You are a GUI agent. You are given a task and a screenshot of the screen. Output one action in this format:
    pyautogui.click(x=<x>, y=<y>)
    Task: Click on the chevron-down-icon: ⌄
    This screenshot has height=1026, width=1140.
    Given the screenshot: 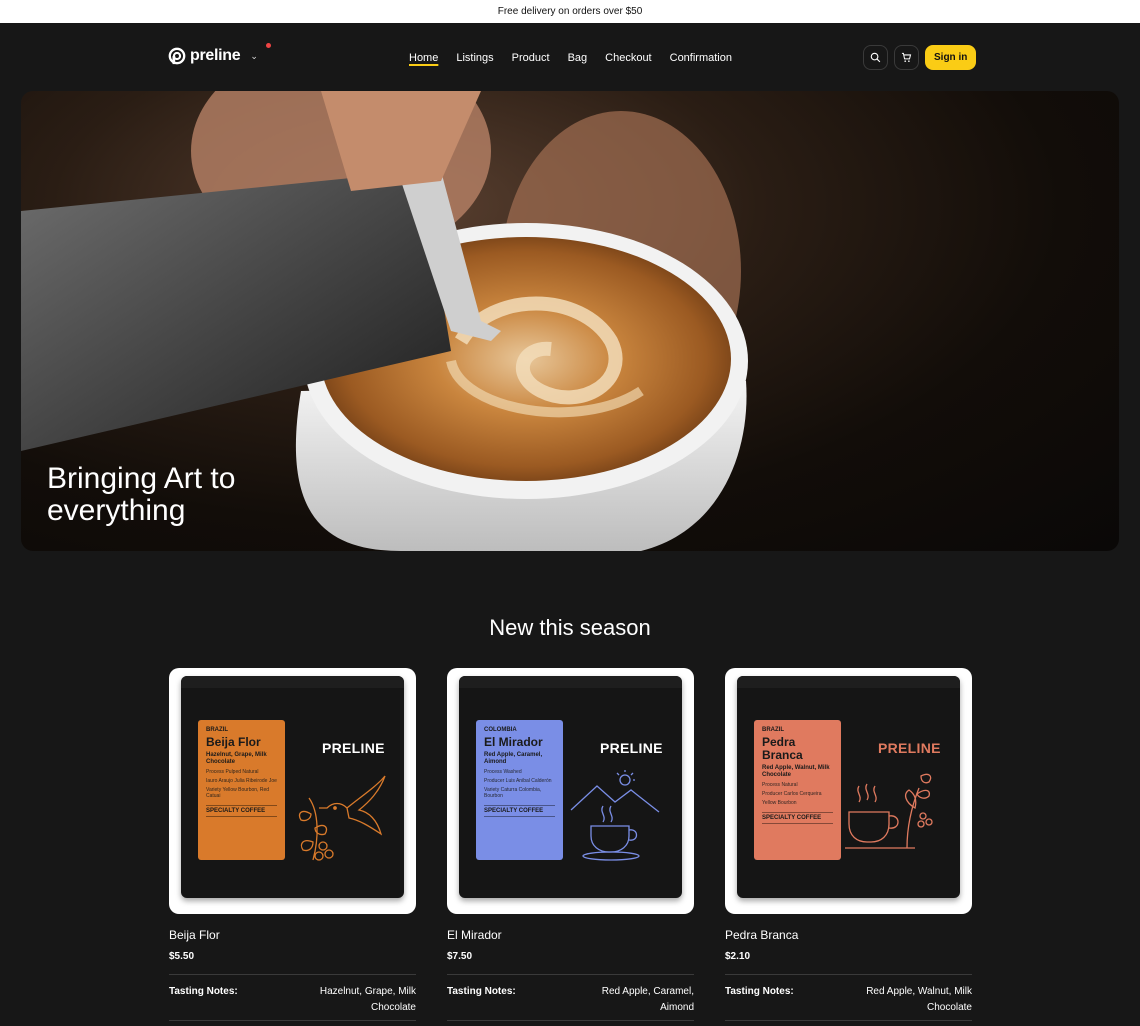 What is the action you would take?
    pyautogui.click(x=254, y=56)
    